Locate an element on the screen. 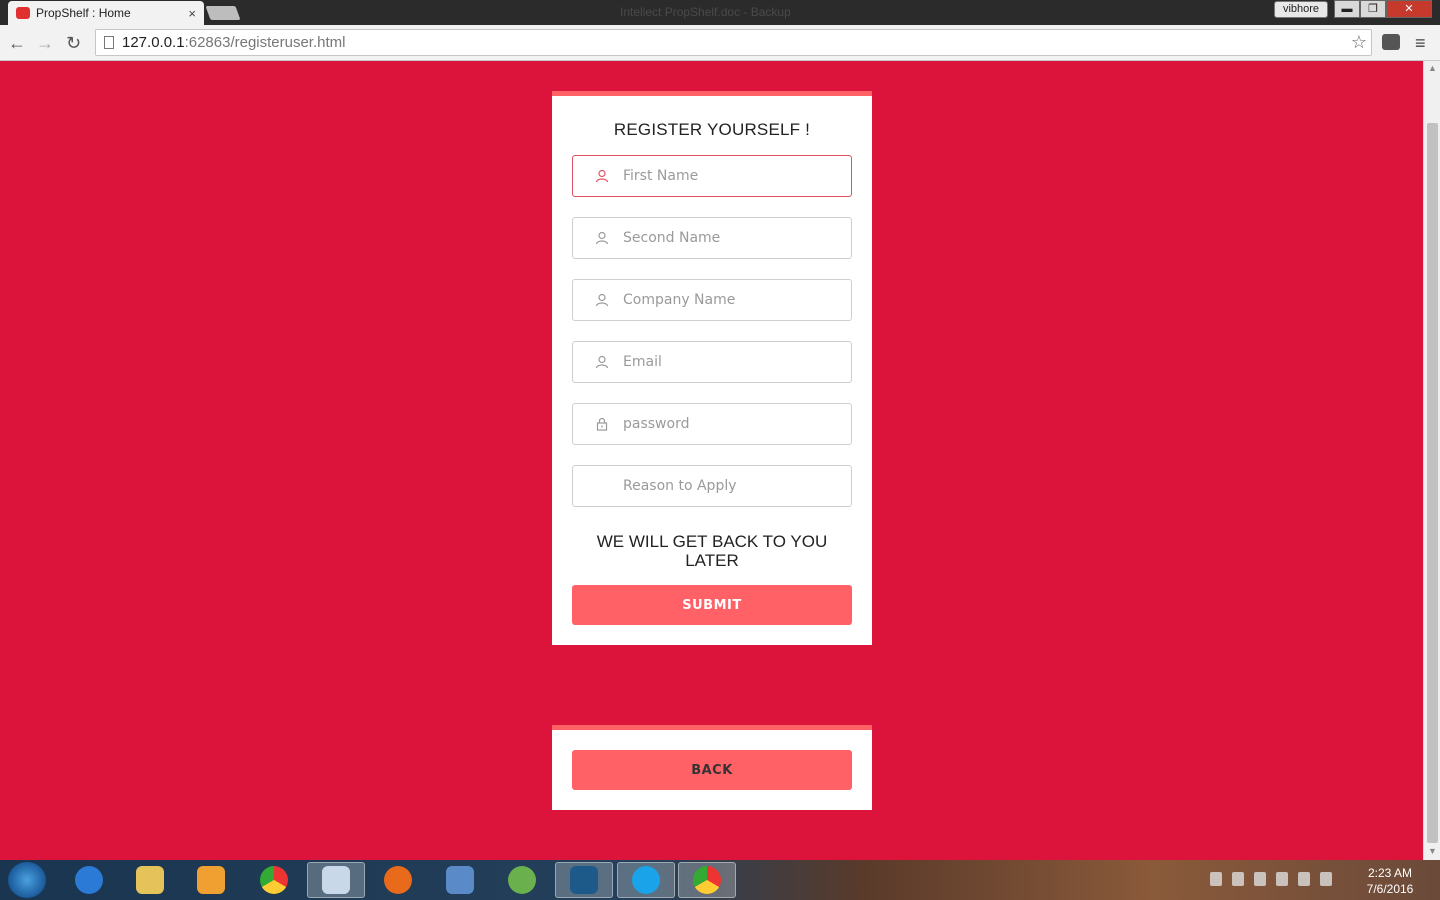 The width and height of the screenshot is (1440, 900). control-panel-icon is located at coordinates (460, 880).